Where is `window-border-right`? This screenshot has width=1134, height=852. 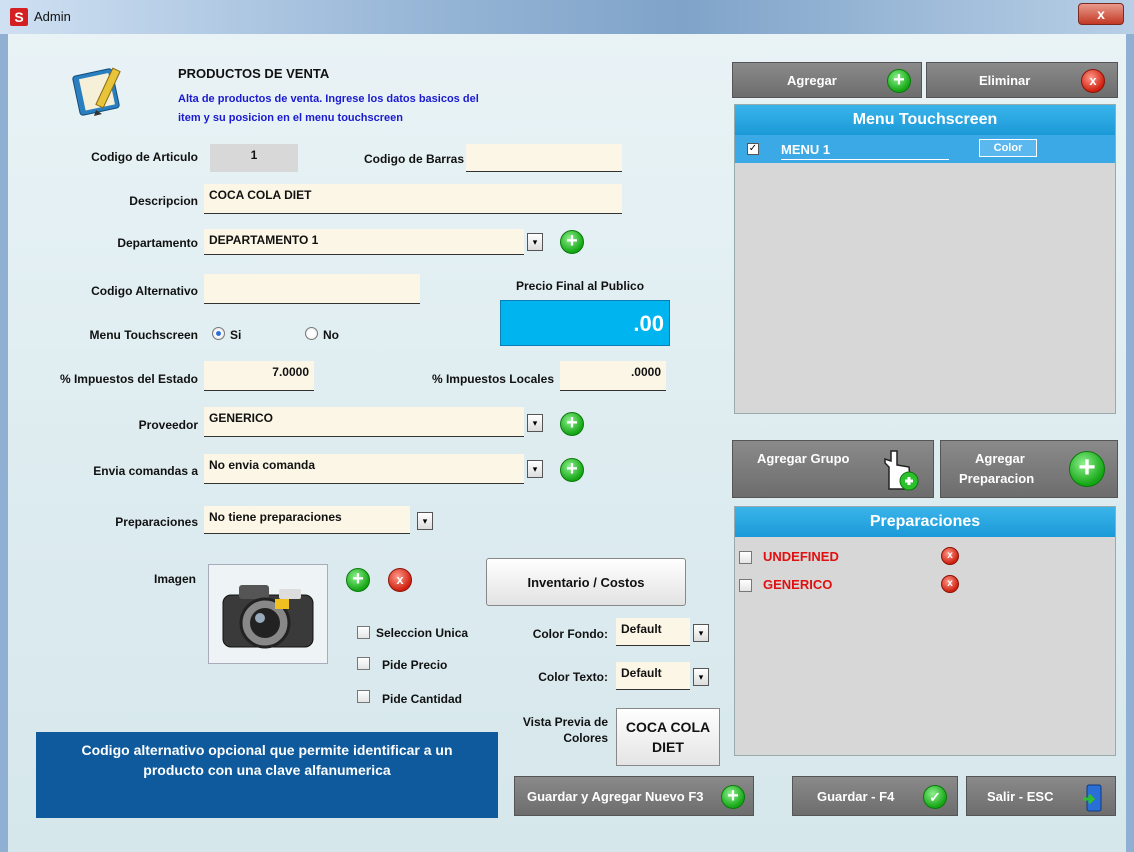 window-border-right is located at coordinates (1130, 443).